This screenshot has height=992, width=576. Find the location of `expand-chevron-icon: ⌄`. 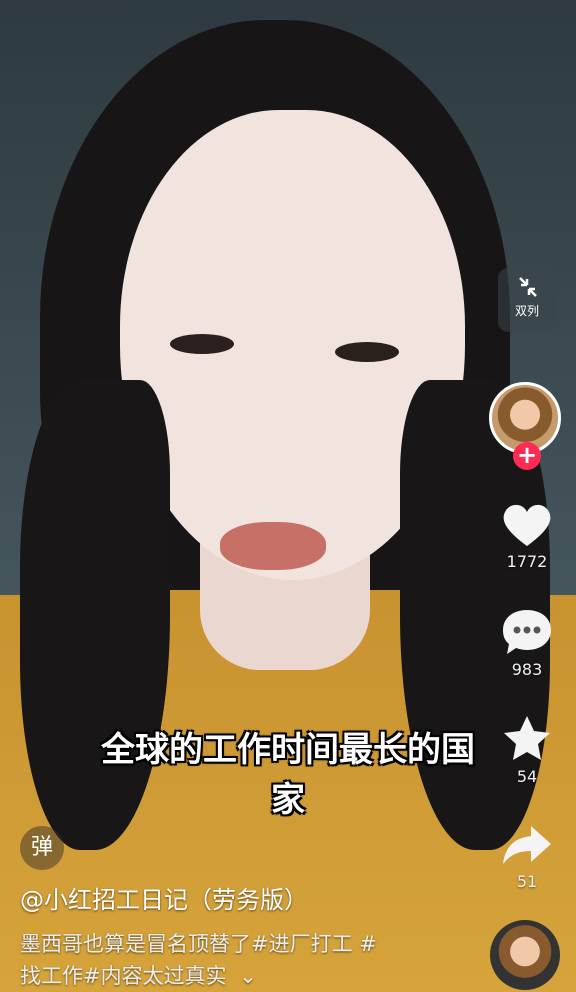

expand-chevron-icon: ⌄ is located at coordinates (248, 976).